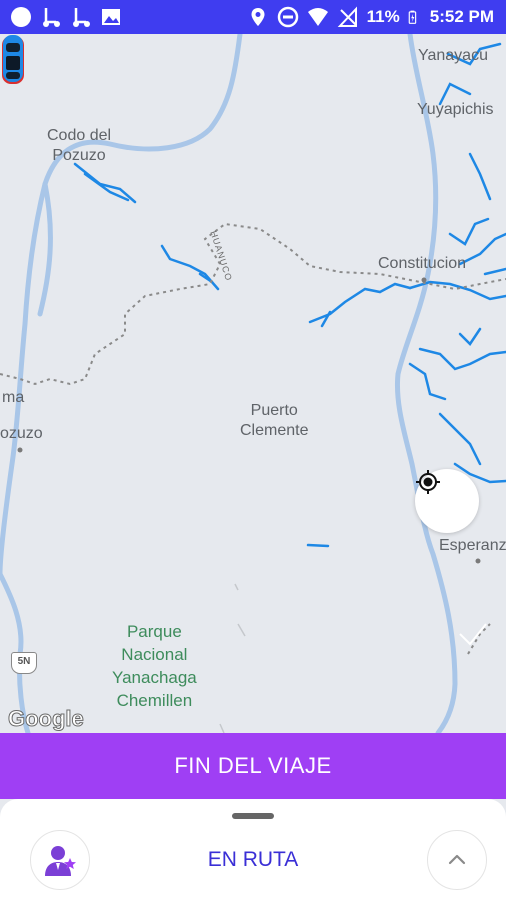 Image resolution: width=506 pixels, height=900 pixels. I want to click on status-bar-right-icons: 11% 5:52 PM, so click(370, 17).